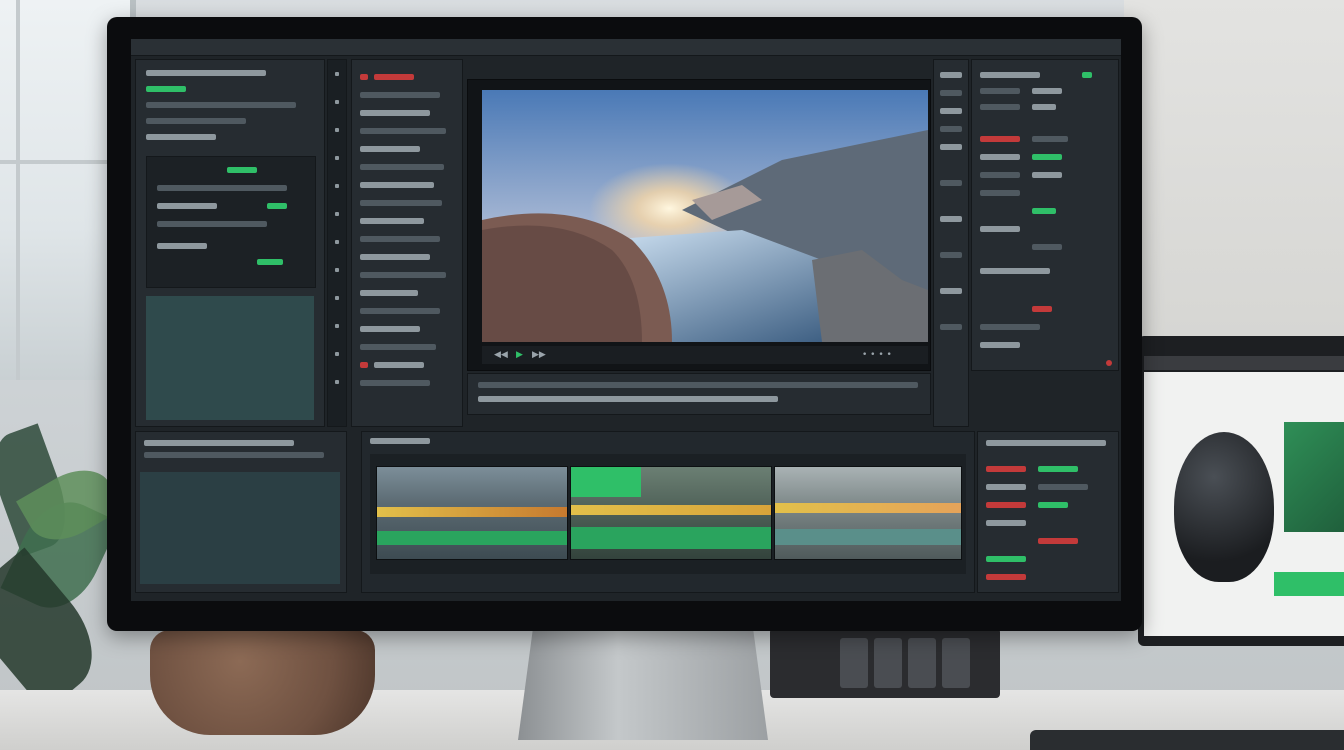  I want to click on monitor-stand, so click(643, 684).